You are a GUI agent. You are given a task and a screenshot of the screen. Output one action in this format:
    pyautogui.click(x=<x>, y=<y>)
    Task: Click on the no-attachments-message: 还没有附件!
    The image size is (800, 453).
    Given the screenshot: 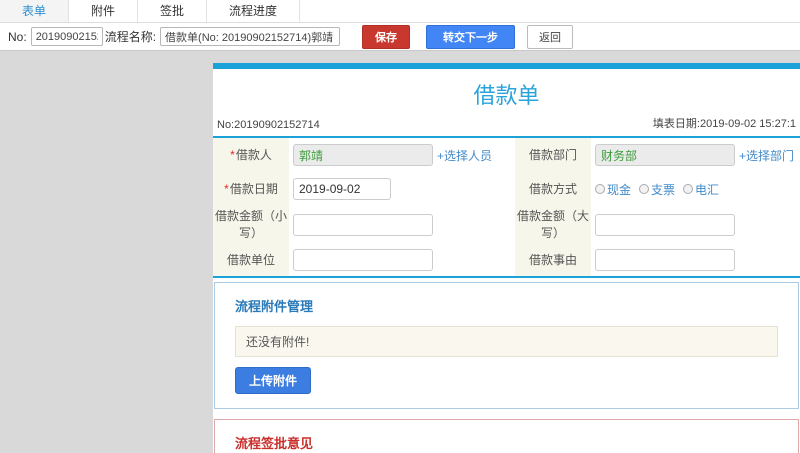 What is the action you would take?
    pyautogui.click(x=506, y=341)
    